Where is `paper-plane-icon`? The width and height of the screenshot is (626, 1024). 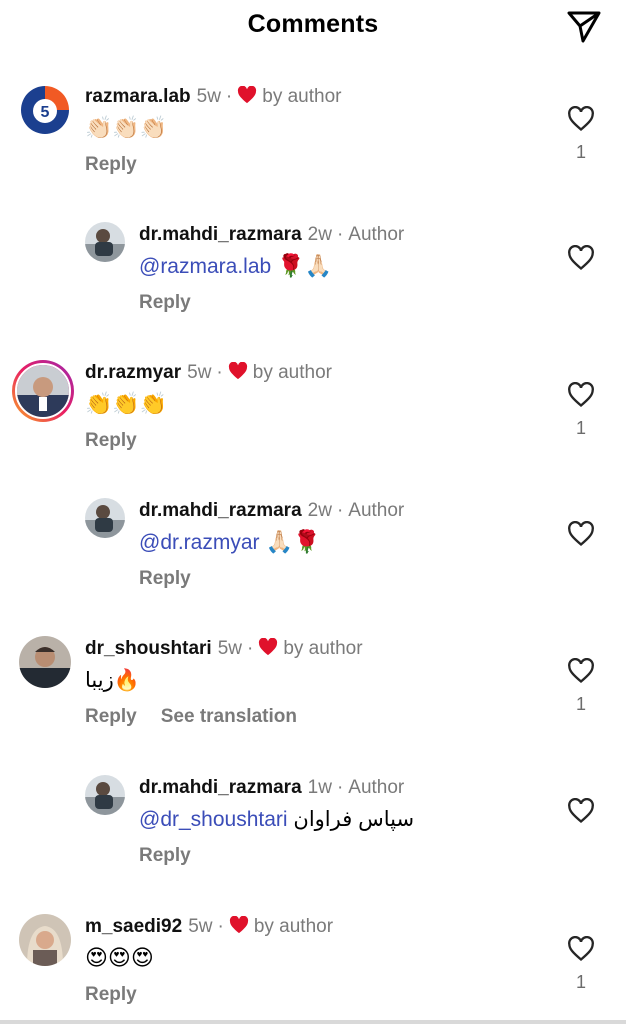
paper-plane-icon is located at coordinates (584, 27).